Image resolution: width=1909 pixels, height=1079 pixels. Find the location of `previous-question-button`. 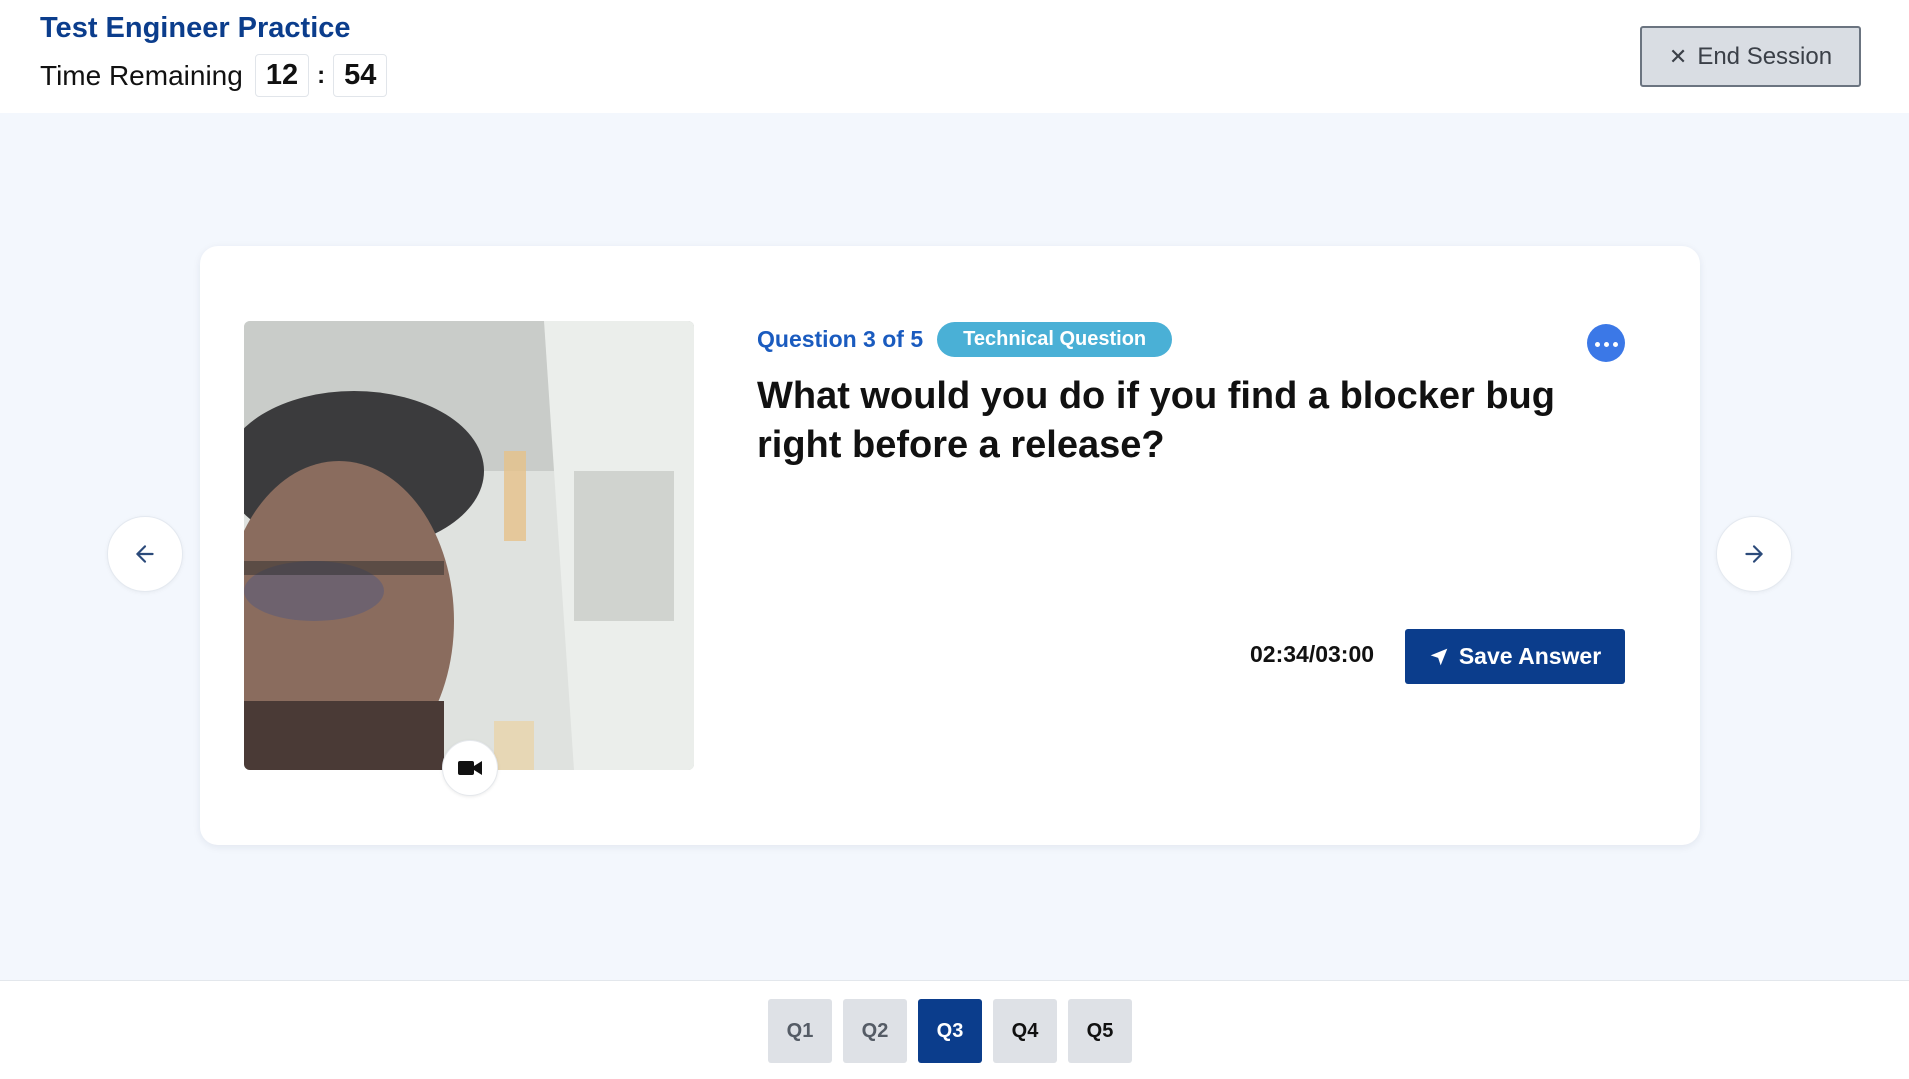

previous-question-button is located at coordinates (145, 554).